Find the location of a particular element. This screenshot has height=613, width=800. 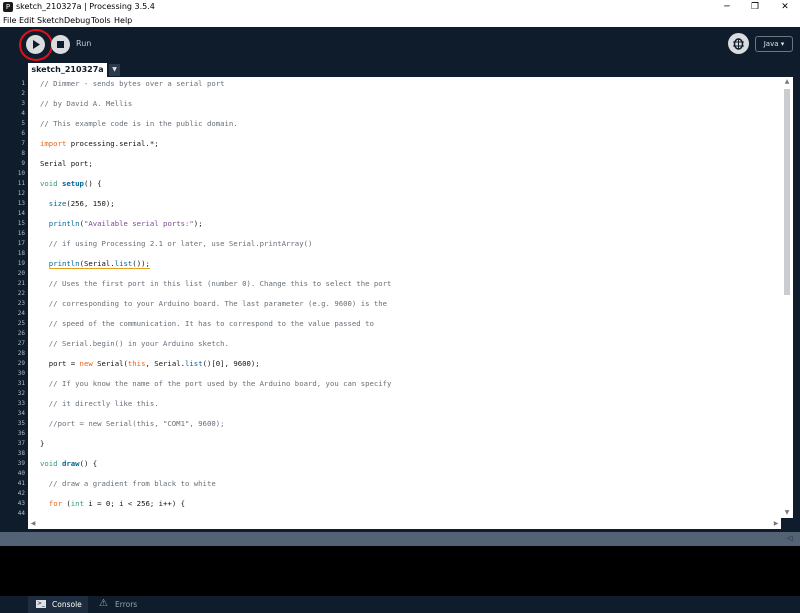

line-number: 19 is located at coordinates (21, 263).